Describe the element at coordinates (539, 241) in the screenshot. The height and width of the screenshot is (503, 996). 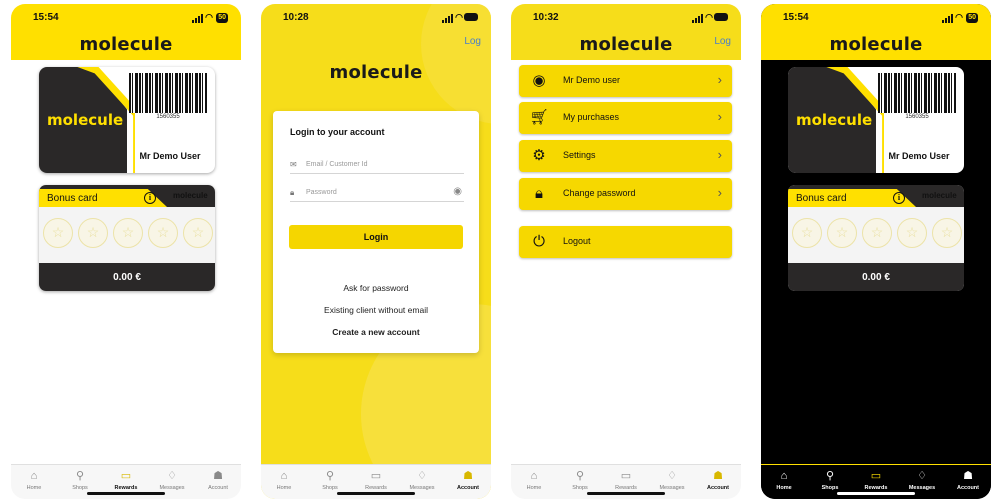
I see `power-icon: ⏻` at that location.